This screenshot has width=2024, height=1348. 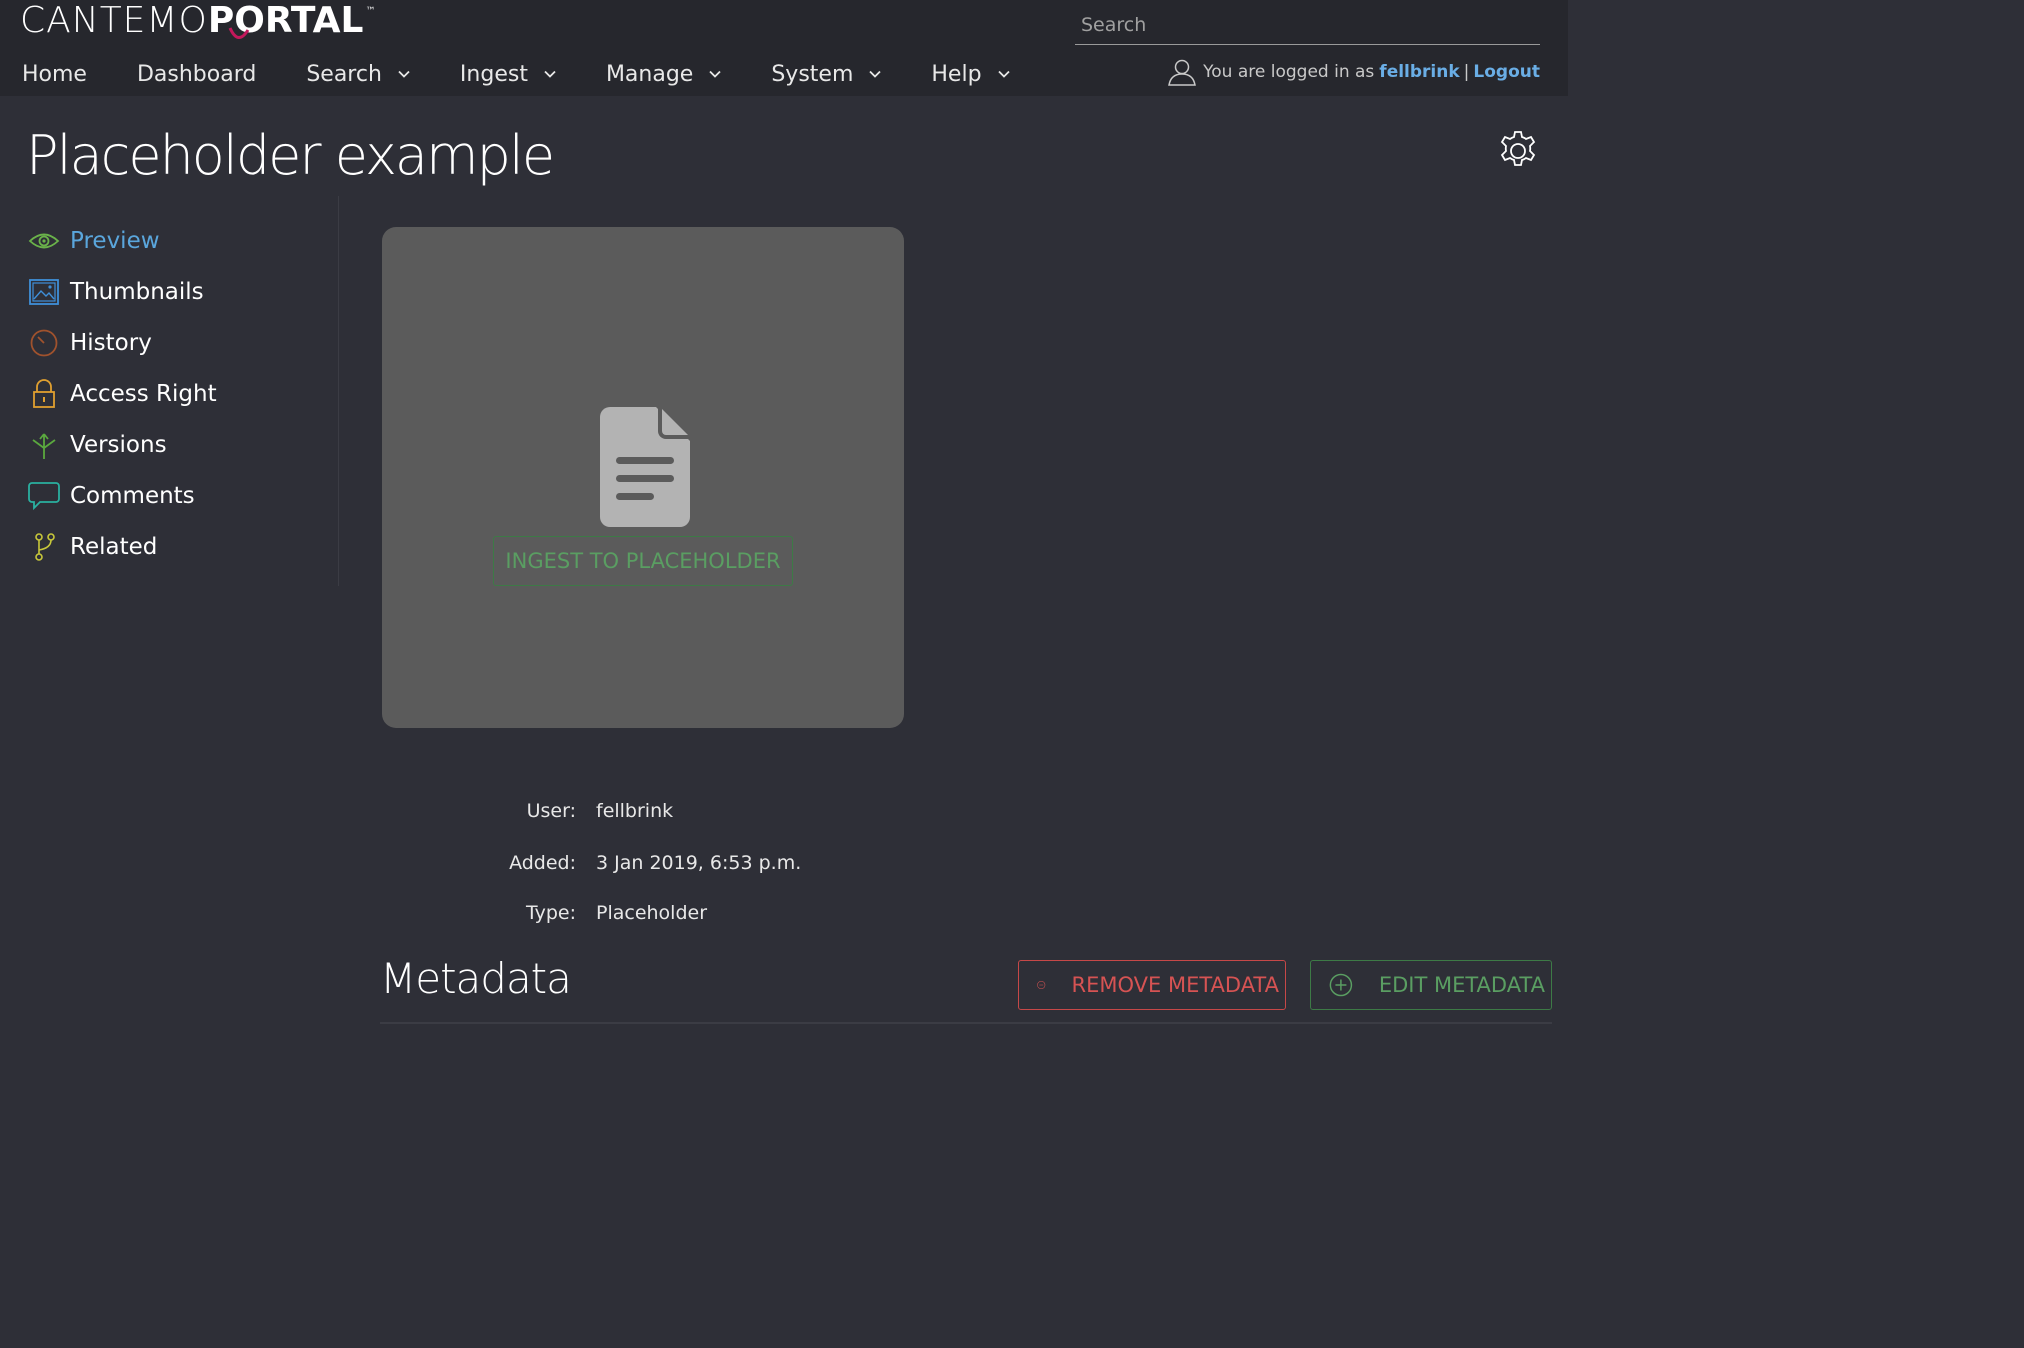 I want to click on nav-dashboard: Dashboard, so click(x=196, y=74).